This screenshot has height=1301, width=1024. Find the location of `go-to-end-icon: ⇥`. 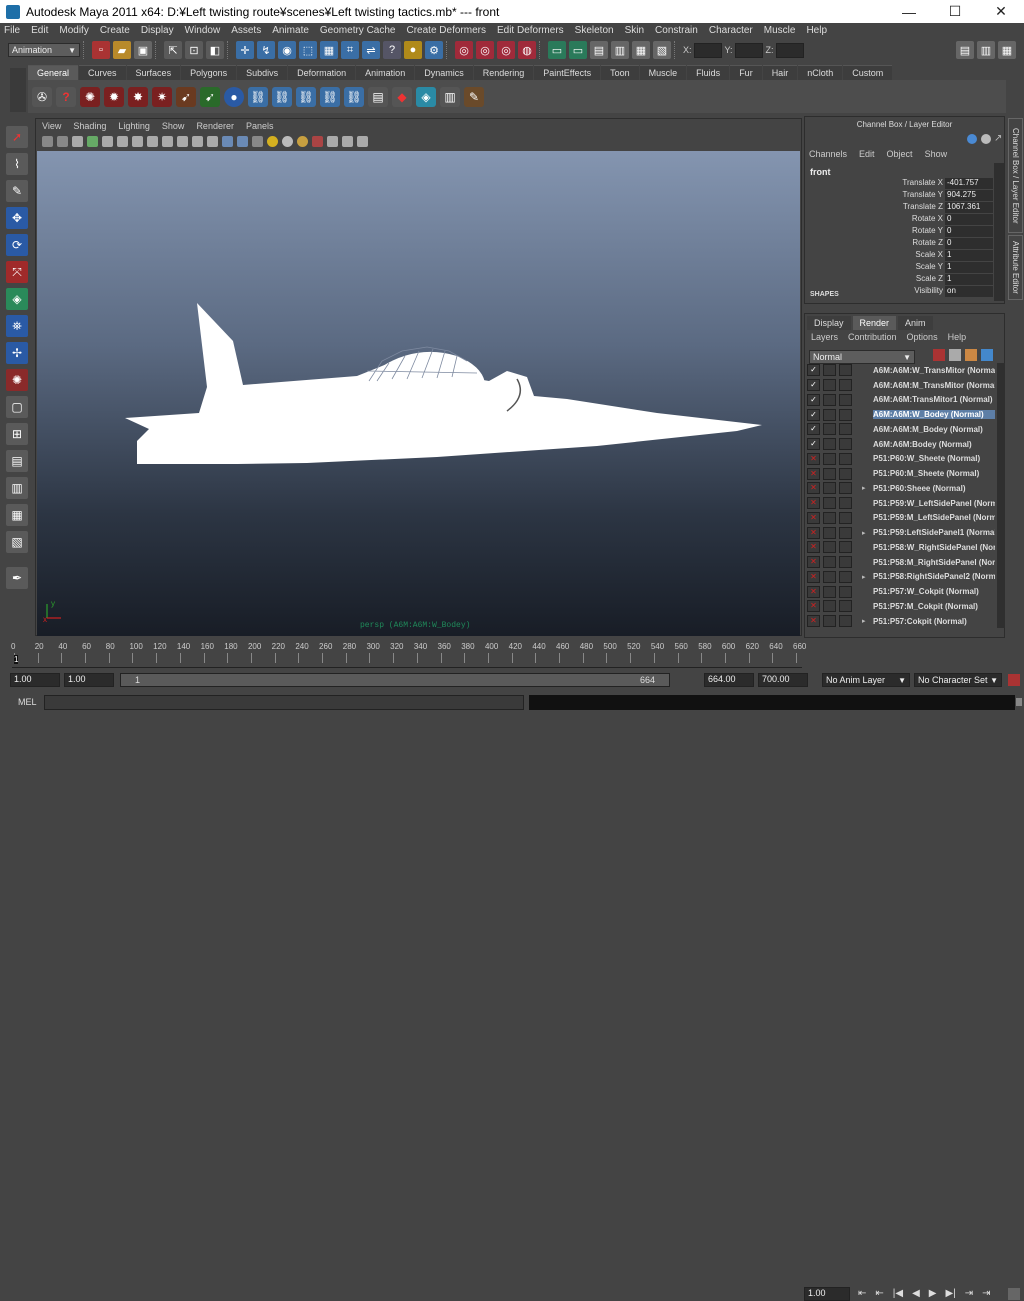

go-to-end-icon: ⇥ is located at coordinates (986, 1293).